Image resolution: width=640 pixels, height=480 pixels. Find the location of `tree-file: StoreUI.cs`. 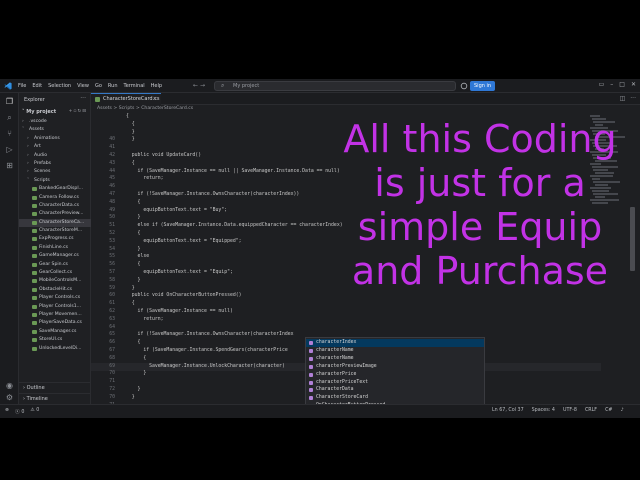

tree-file: StoreUI.cs is located at coordinates (55, 340).